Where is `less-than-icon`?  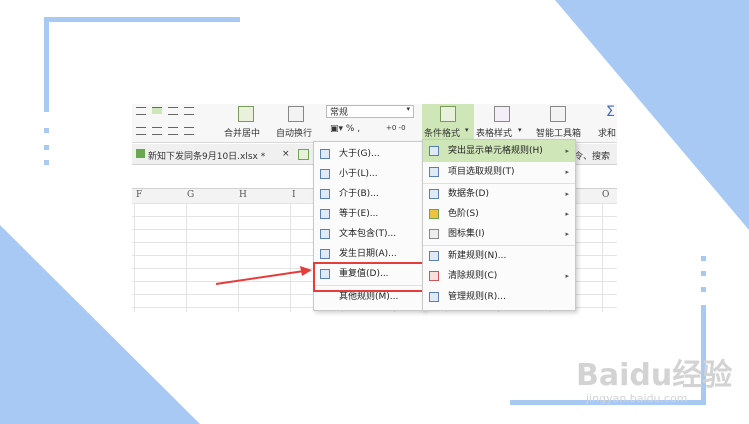
less-than-icon is located at coordinates (325, 174).